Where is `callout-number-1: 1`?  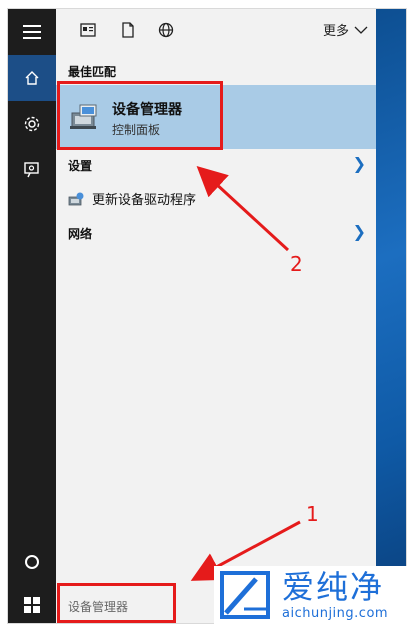 callout-number-1: 1 is located at coordinates (312, 514).